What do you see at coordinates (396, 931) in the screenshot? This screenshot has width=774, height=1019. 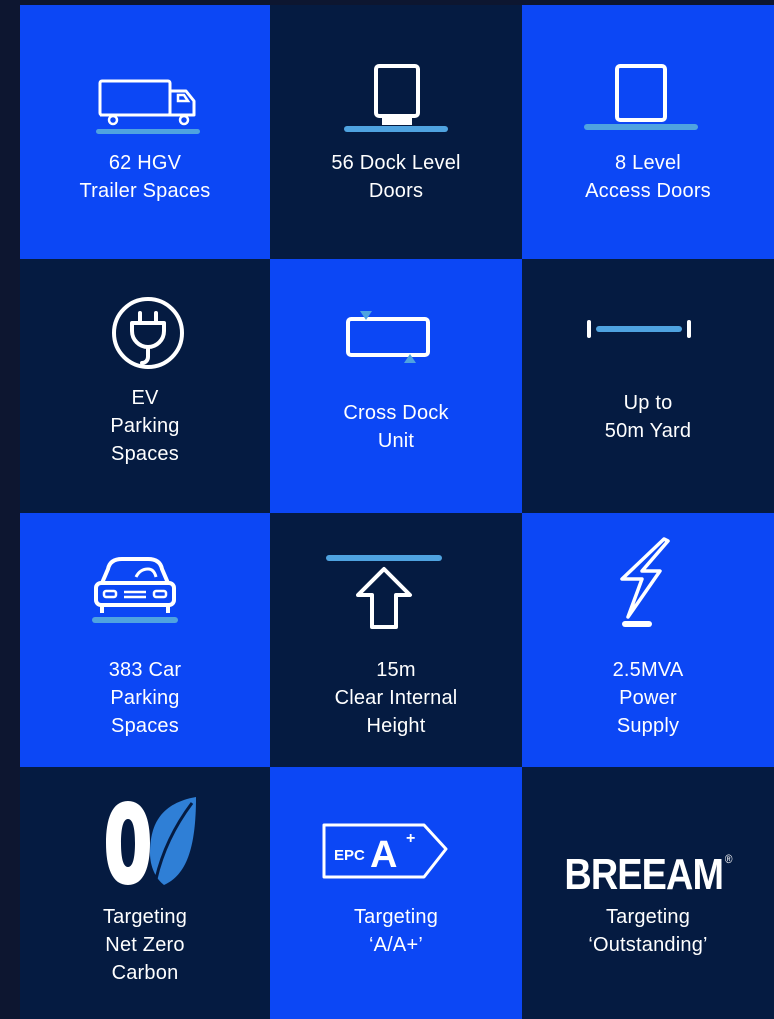 I see `tile-label: Targeting ‘A/A+’` at bounding box center [396, 931].